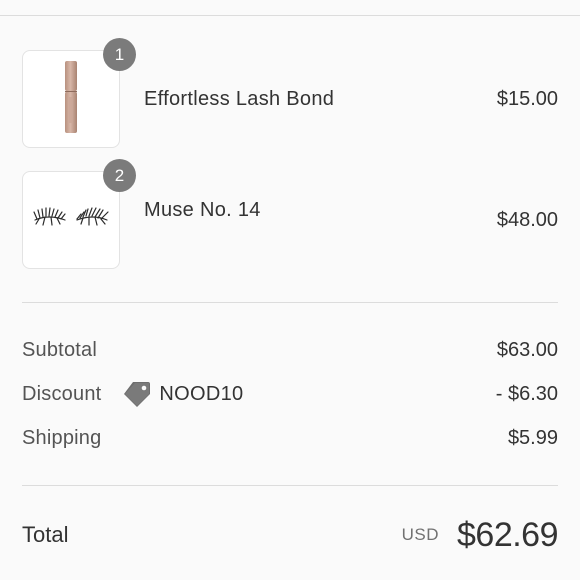  Describe the element at coordinates (137, 394) in the screenshot. I see `tag-icon` at that location.